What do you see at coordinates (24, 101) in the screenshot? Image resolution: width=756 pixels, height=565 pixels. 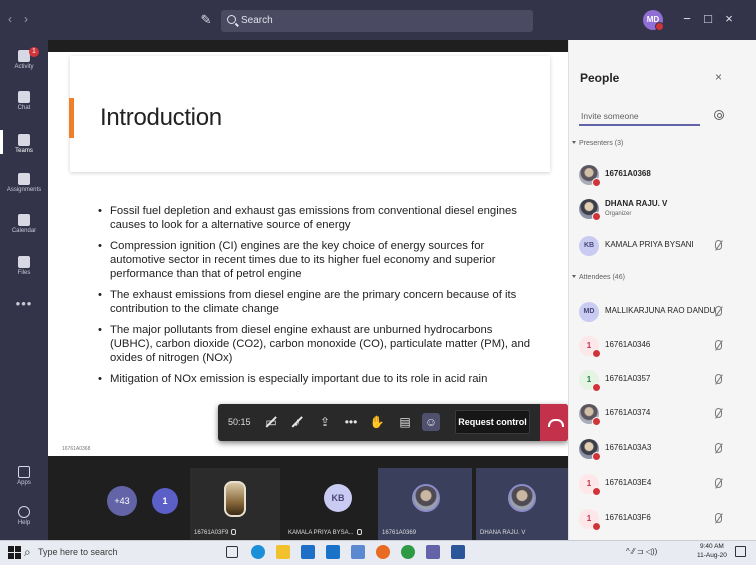 I see `rail-item-chat: Chat` at bounding box center [24, 101].